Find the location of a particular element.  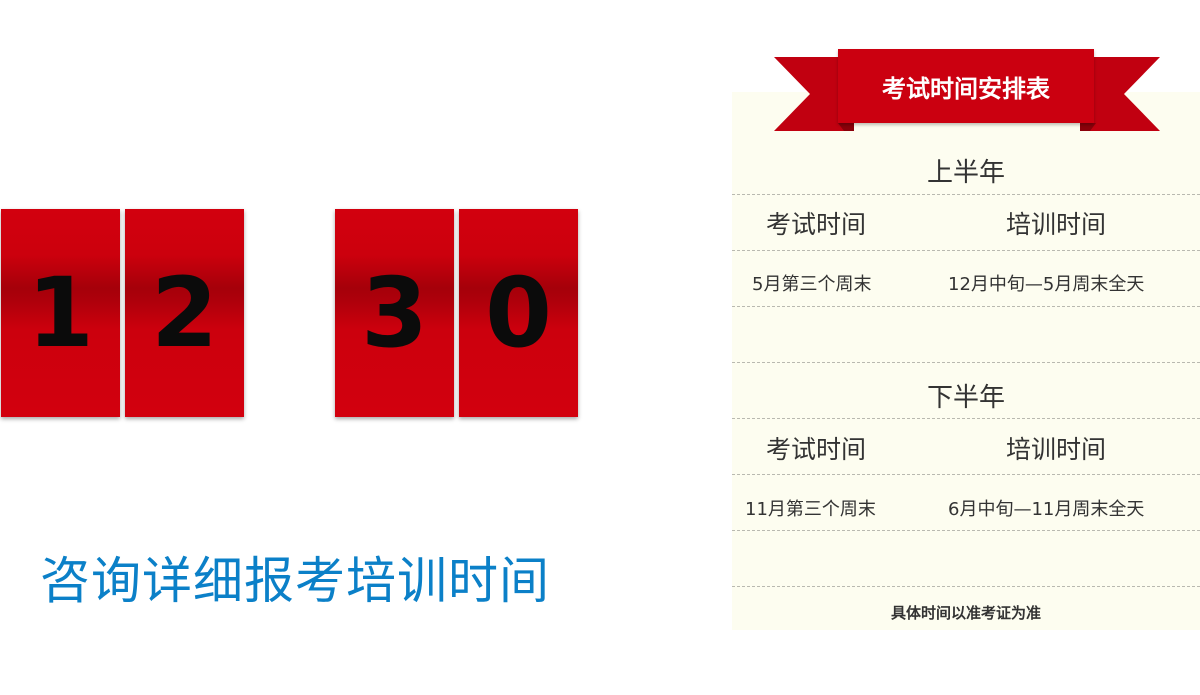

consult-heading: 咨询详细报考培训时间 is located at coordinates (295, 581).